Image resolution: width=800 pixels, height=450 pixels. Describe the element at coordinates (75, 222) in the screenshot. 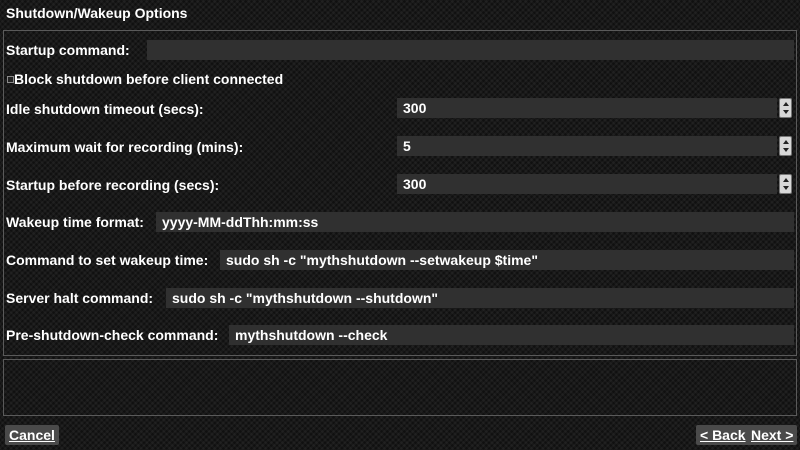

I see `wakeup-format-label: Wakeup time format:` at that location.